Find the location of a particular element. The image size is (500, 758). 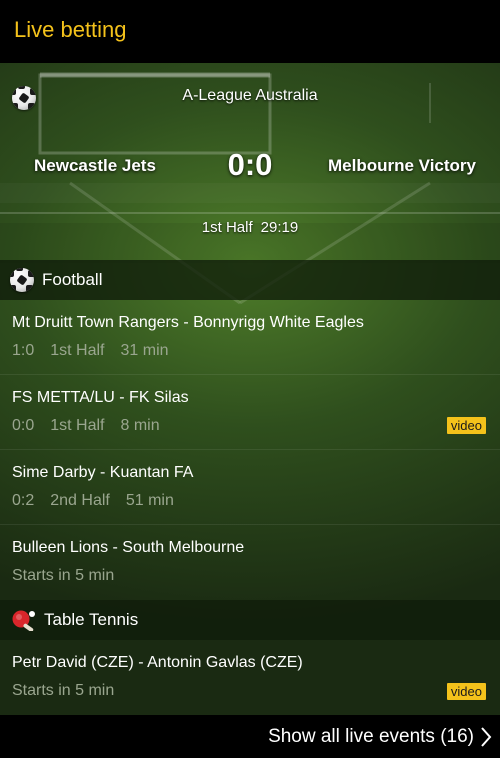

header: Live betting is located at coordinates (250, 31).